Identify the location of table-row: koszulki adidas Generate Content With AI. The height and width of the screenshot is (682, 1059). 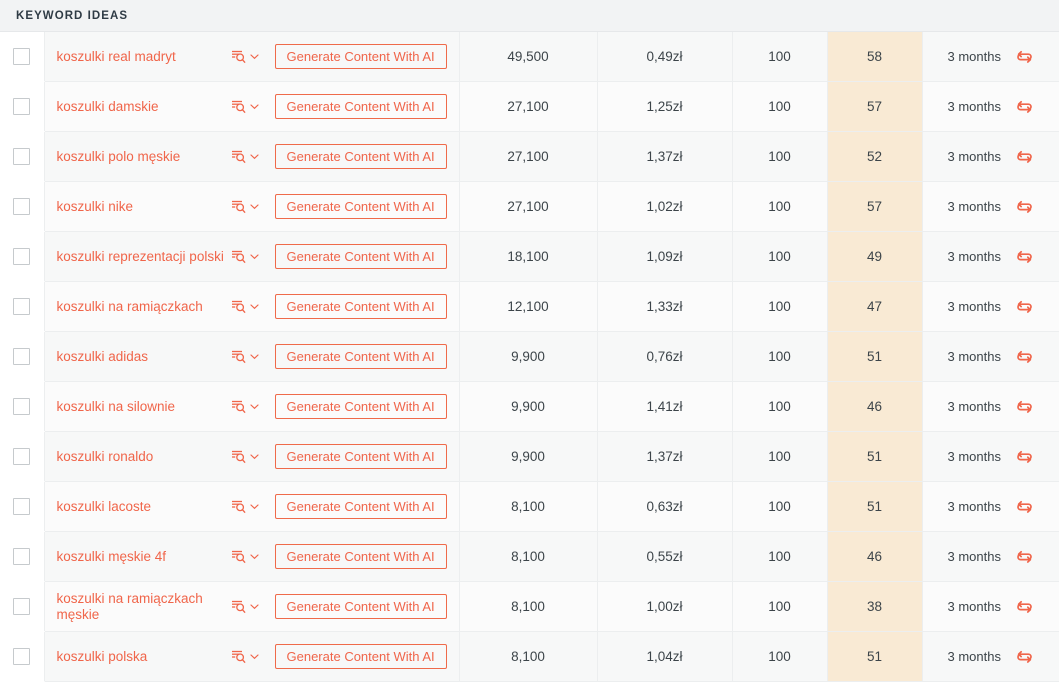
(529, 356).